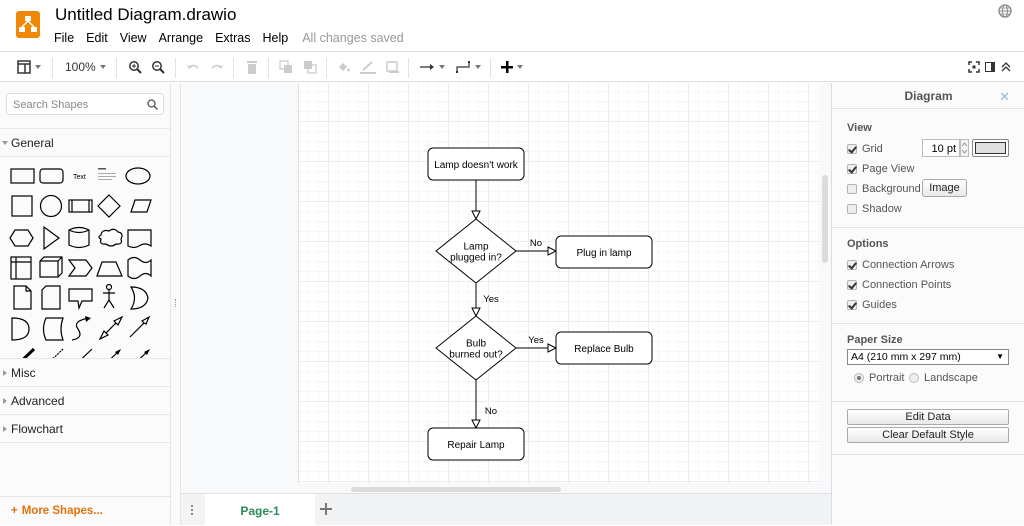  Describe the element at coordinates (139, 268) in the screenshot. I see `shape-tape` at that location.